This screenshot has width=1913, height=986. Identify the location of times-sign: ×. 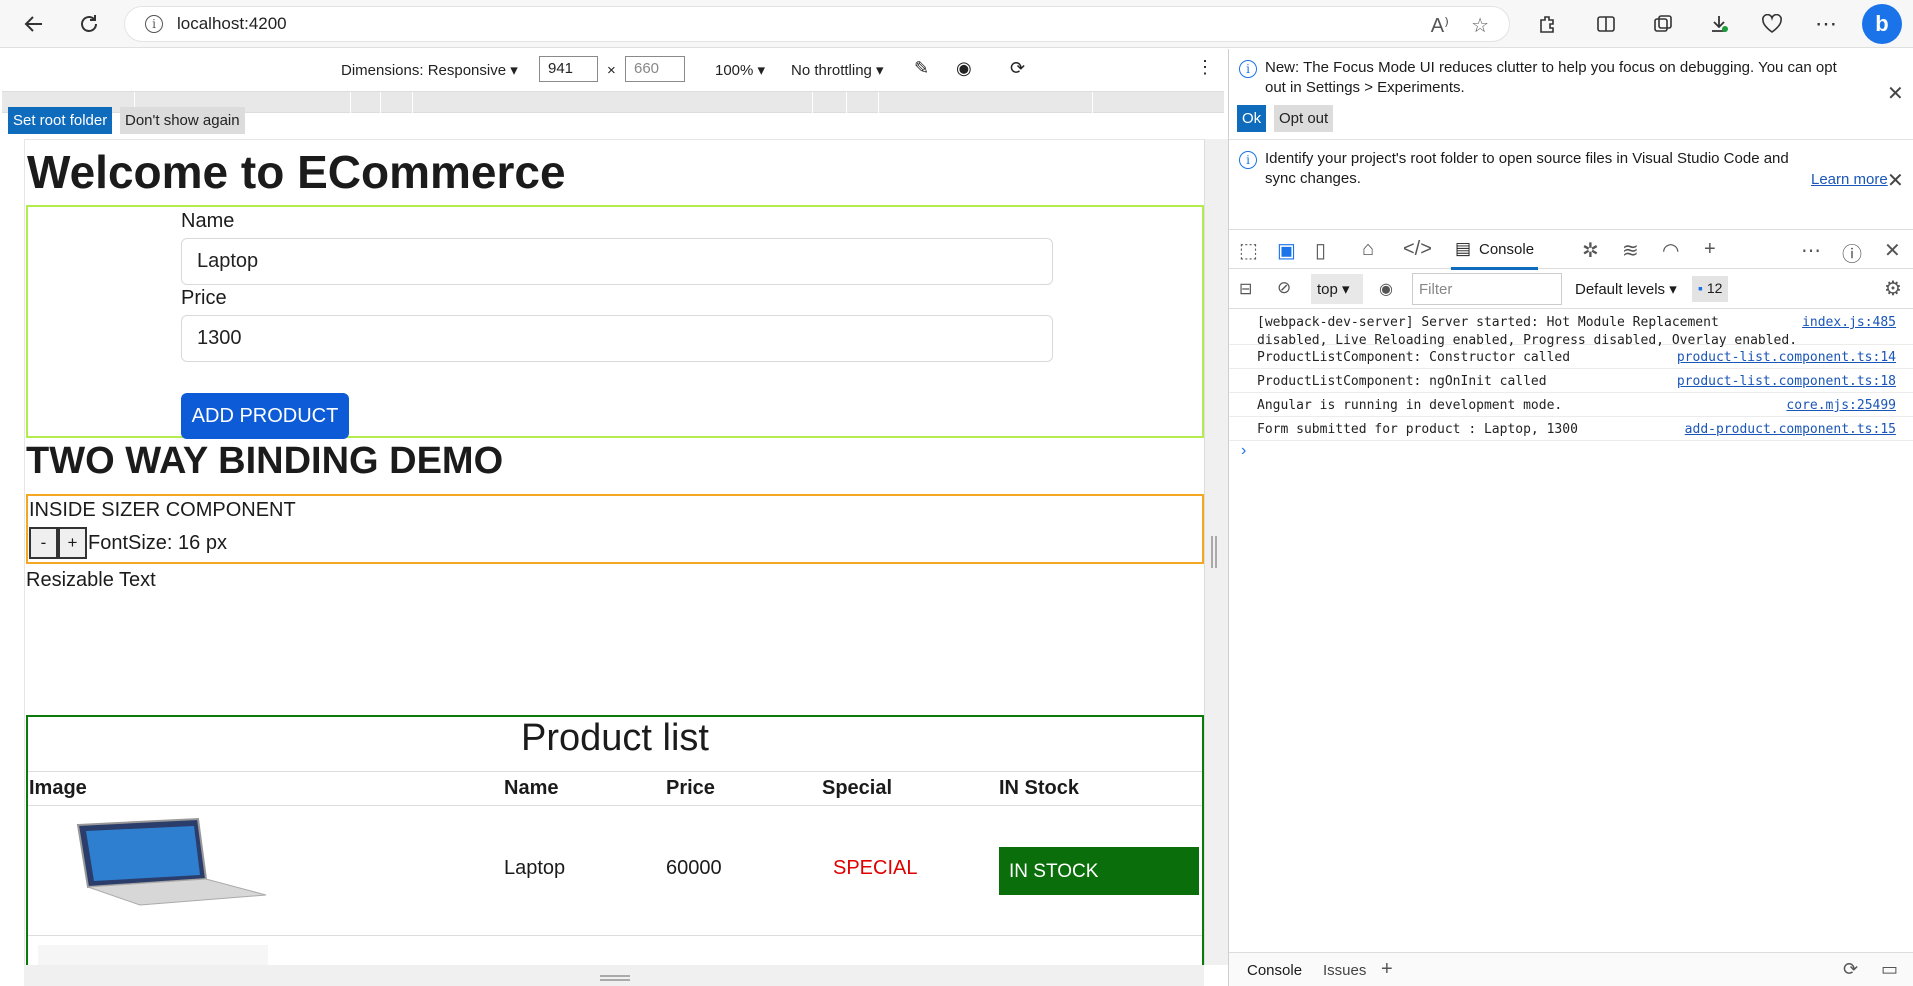
(611, 70).